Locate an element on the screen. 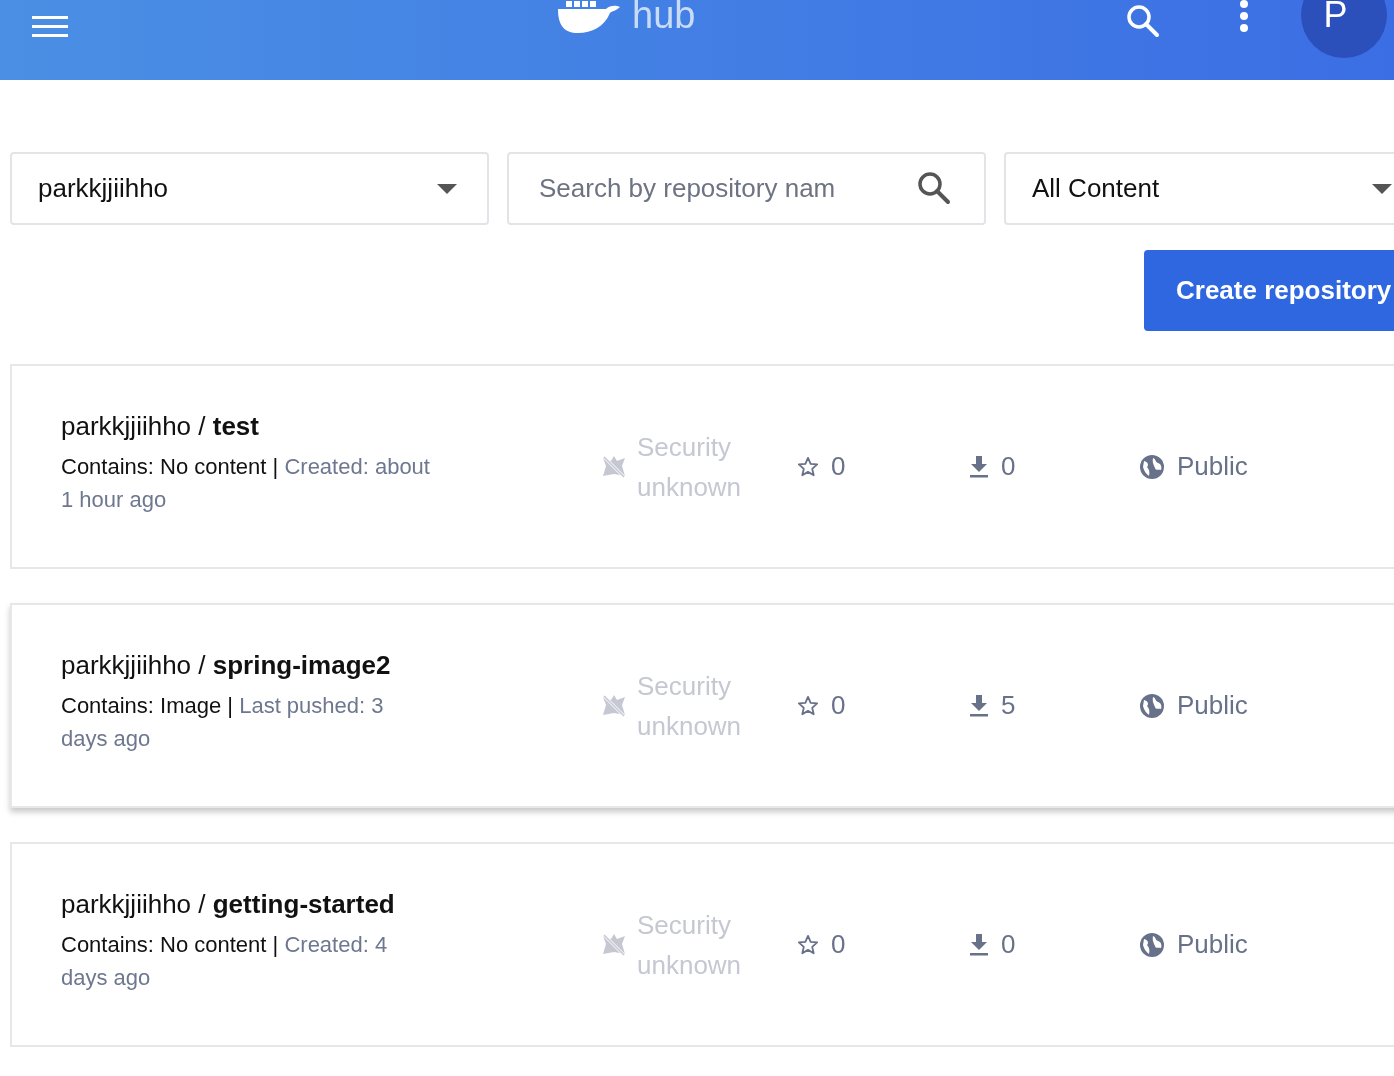 This screenshot has width=1394, height=1076. repository-description: Contains: No content | Created: 4 days ago is located at coordinates (225, 961).